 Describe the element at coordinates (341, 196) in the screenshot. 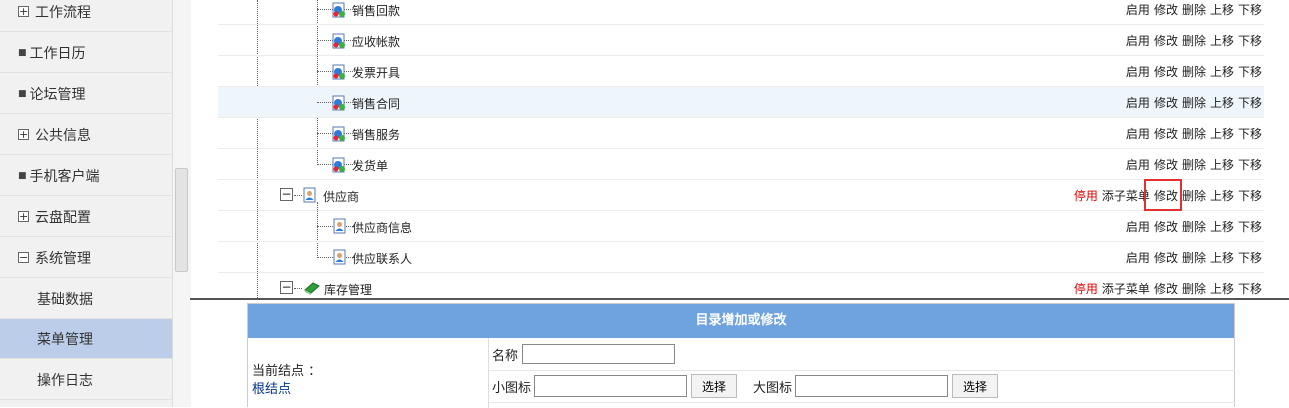

I see `tree-node-label: 供应商` at that location.